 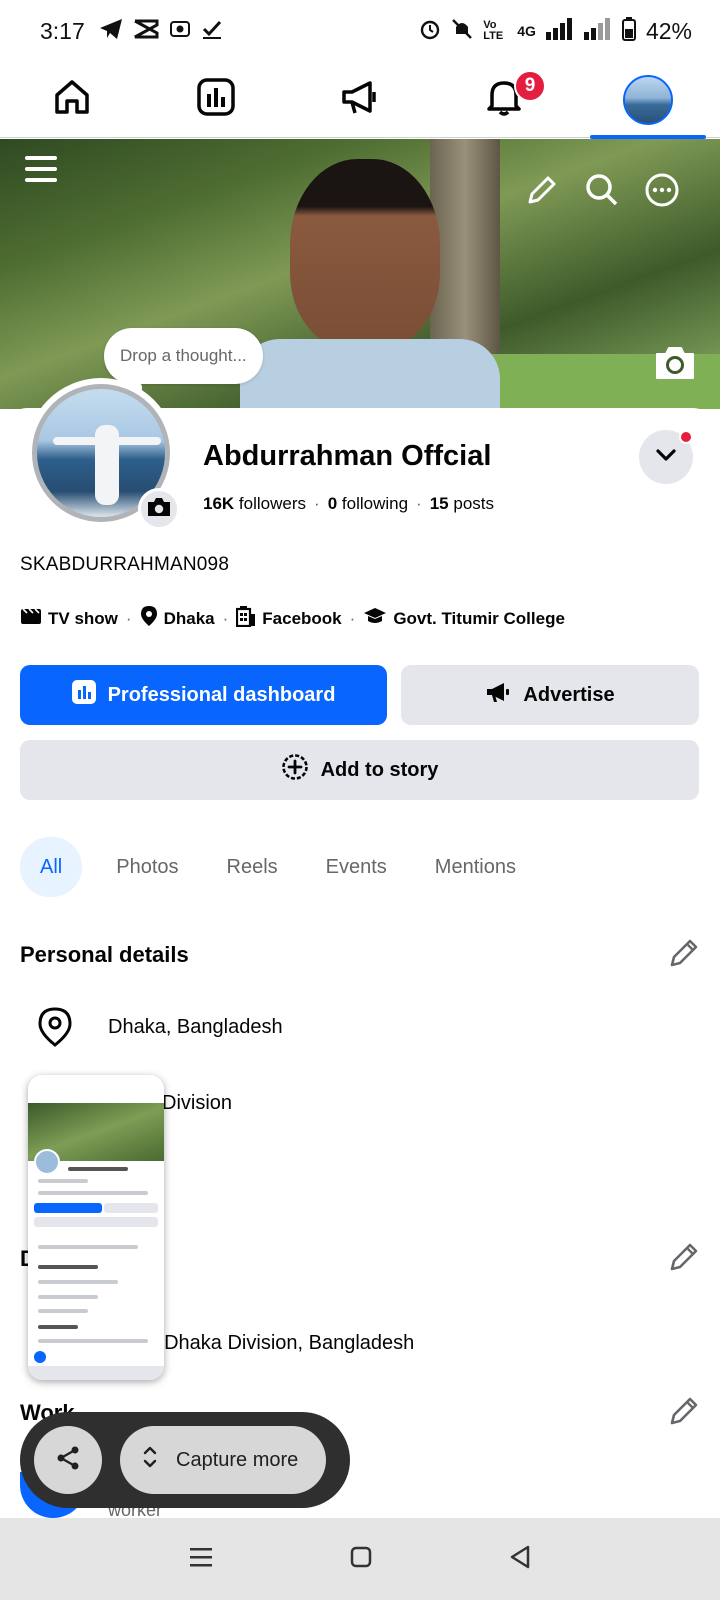 I want to click on more-options-button, so click(x=662, y=192).